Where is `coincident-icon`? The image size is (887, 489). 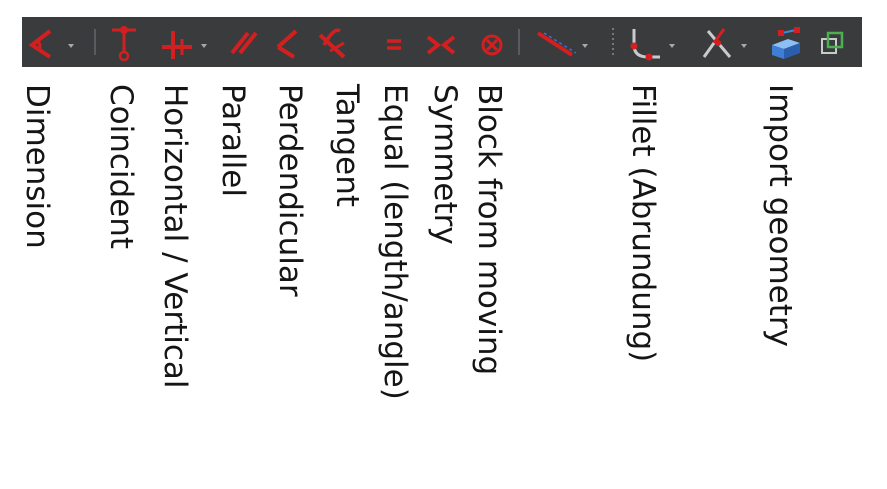
coincident-icon is located at coordinates (124, 44).